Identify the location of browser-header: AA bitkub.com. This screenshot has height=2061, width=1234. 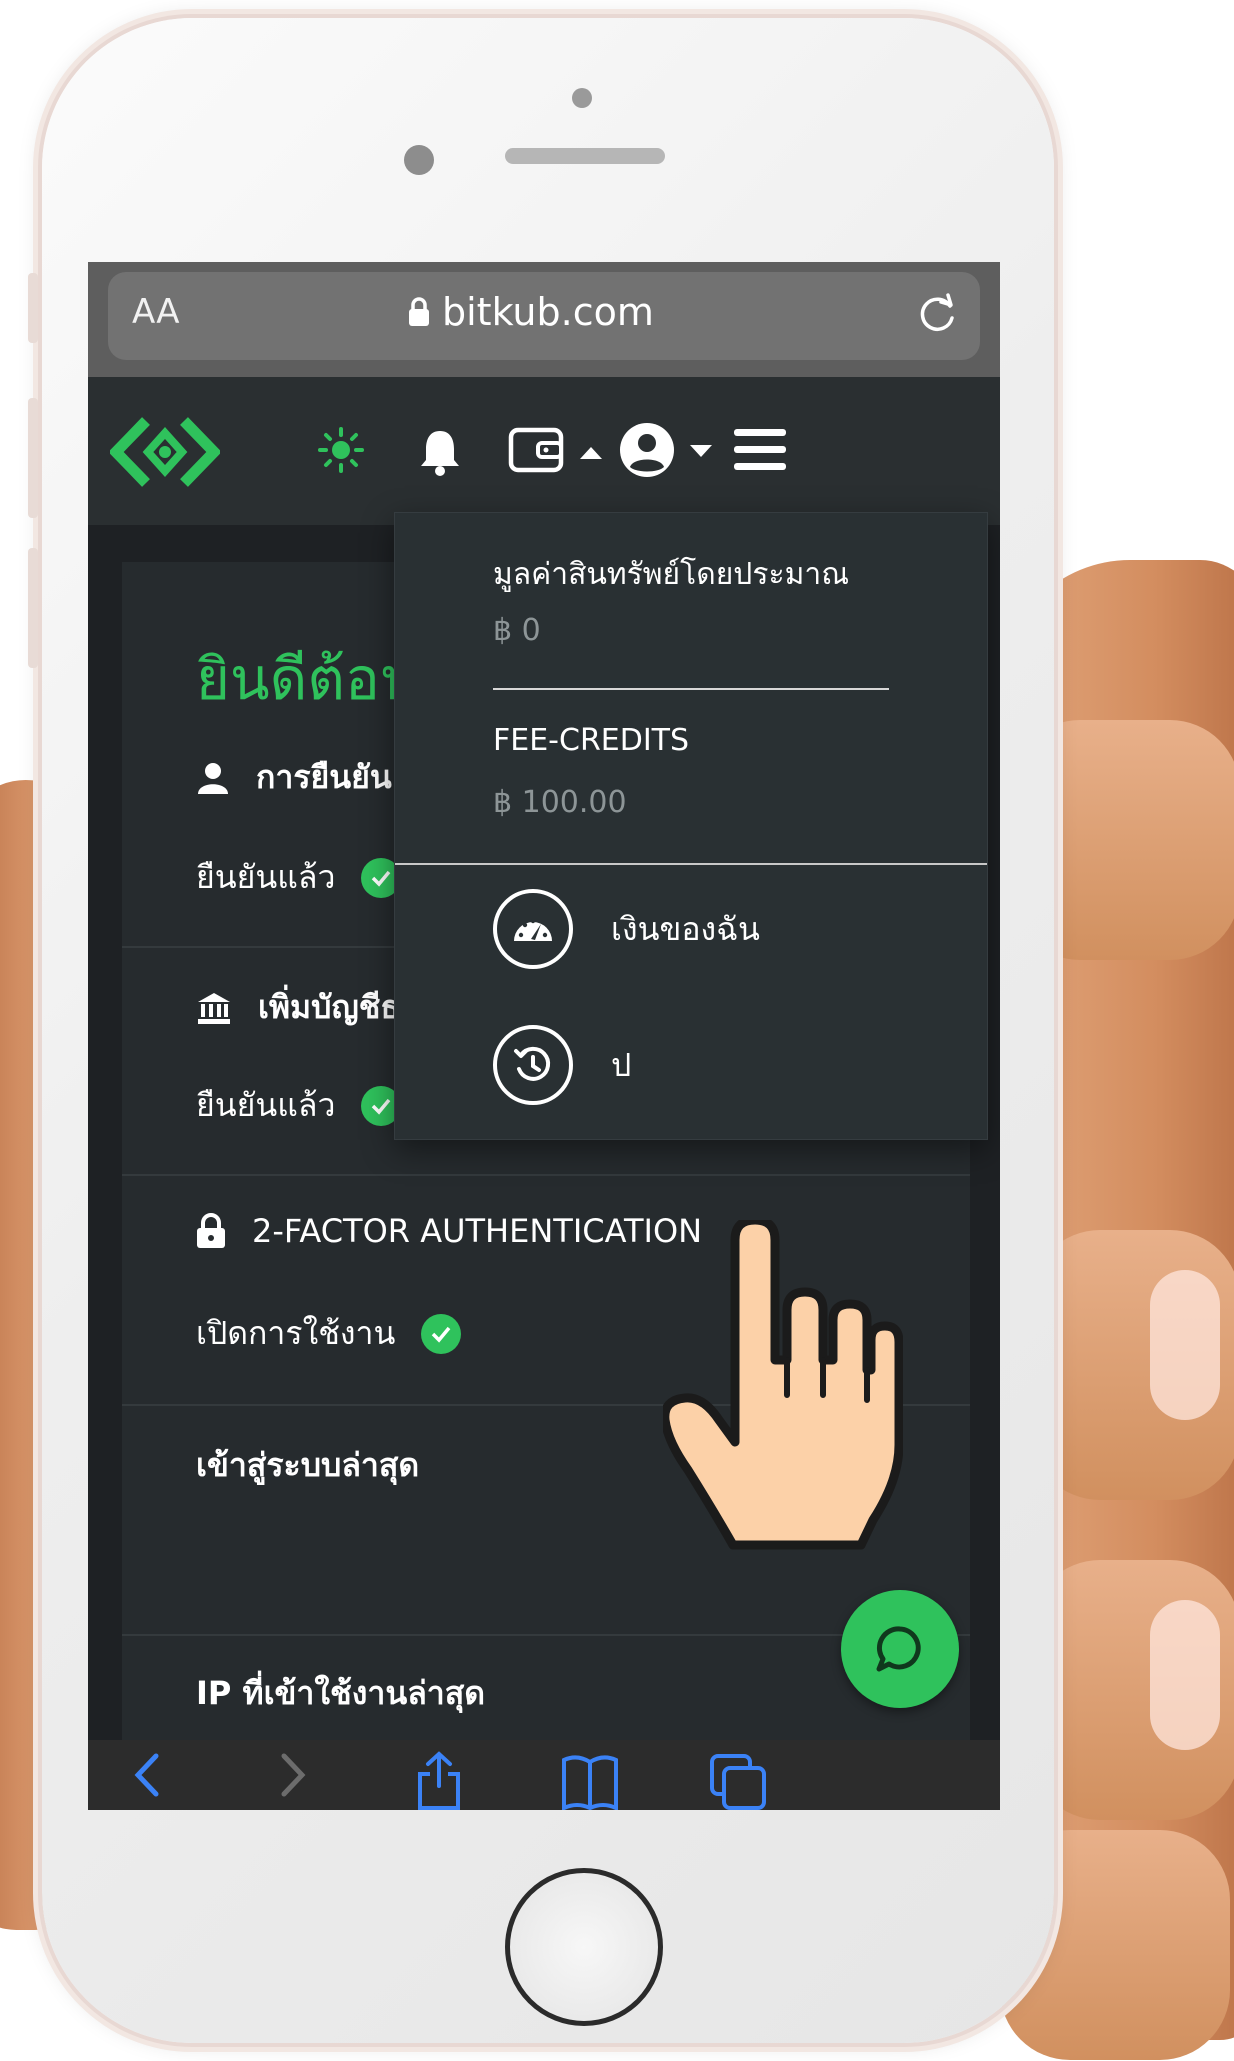
(544, 319).